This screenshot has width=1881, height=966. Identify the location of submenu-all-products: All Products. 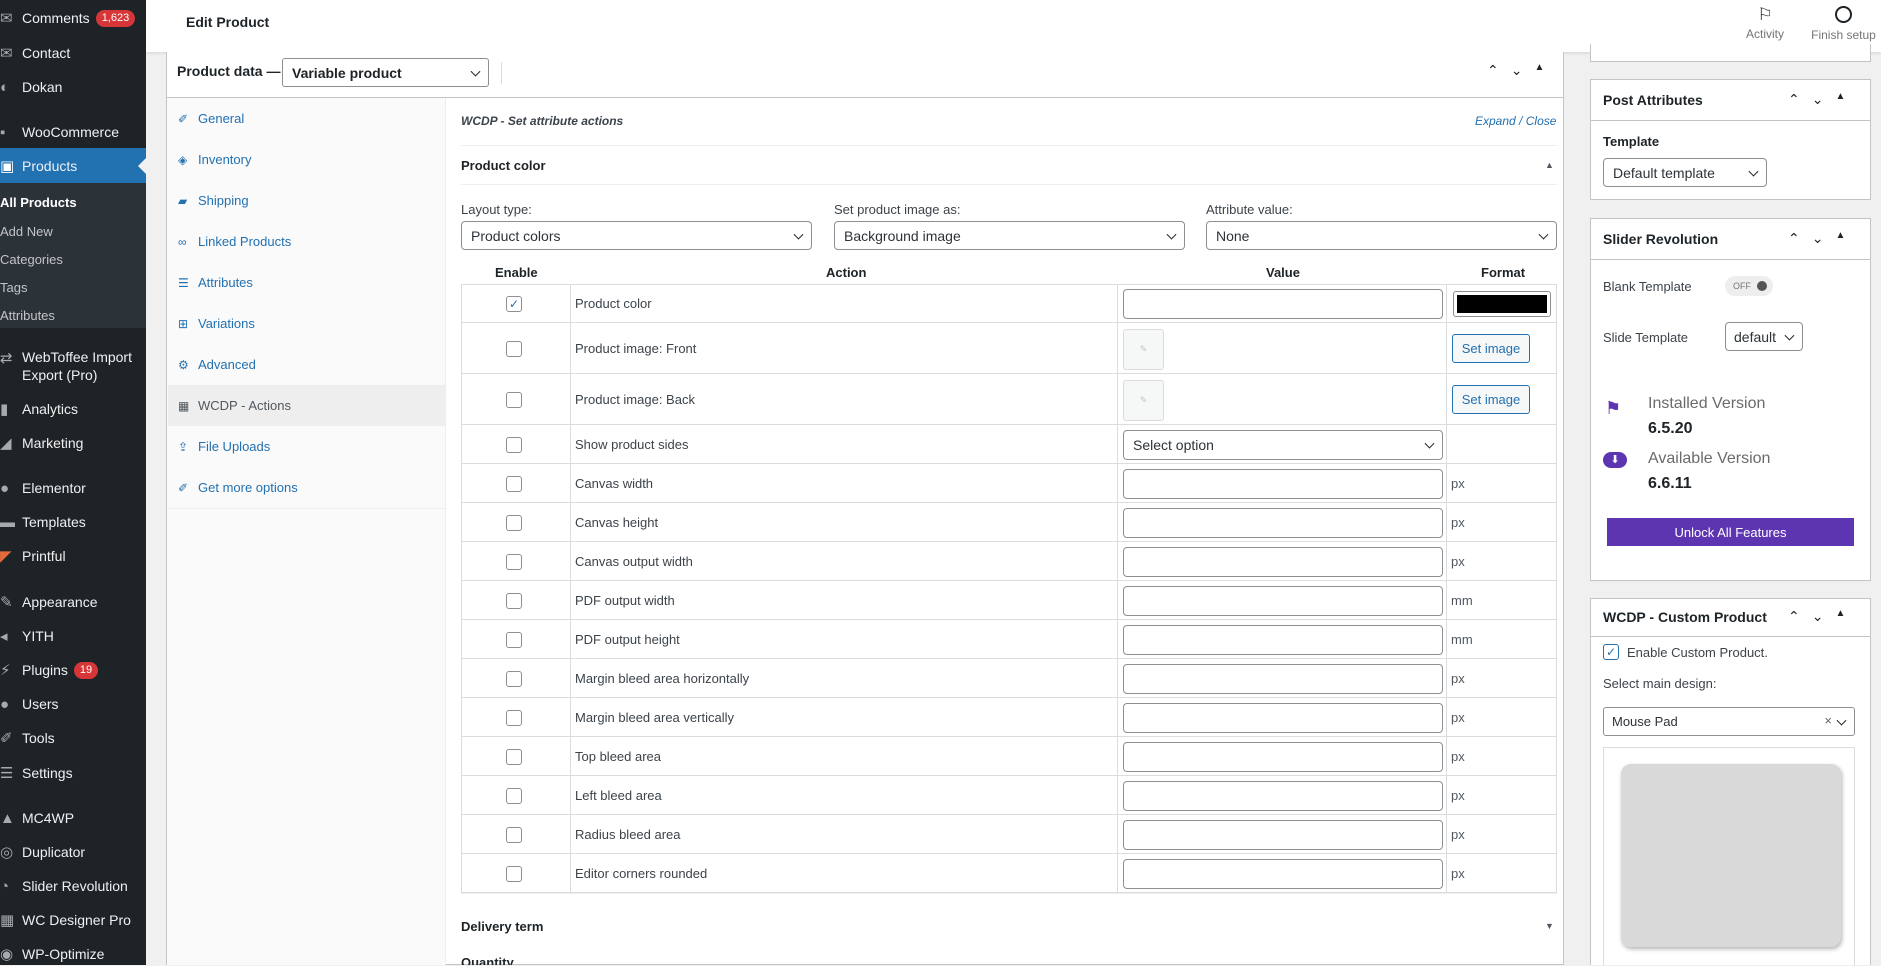
(38, 202).